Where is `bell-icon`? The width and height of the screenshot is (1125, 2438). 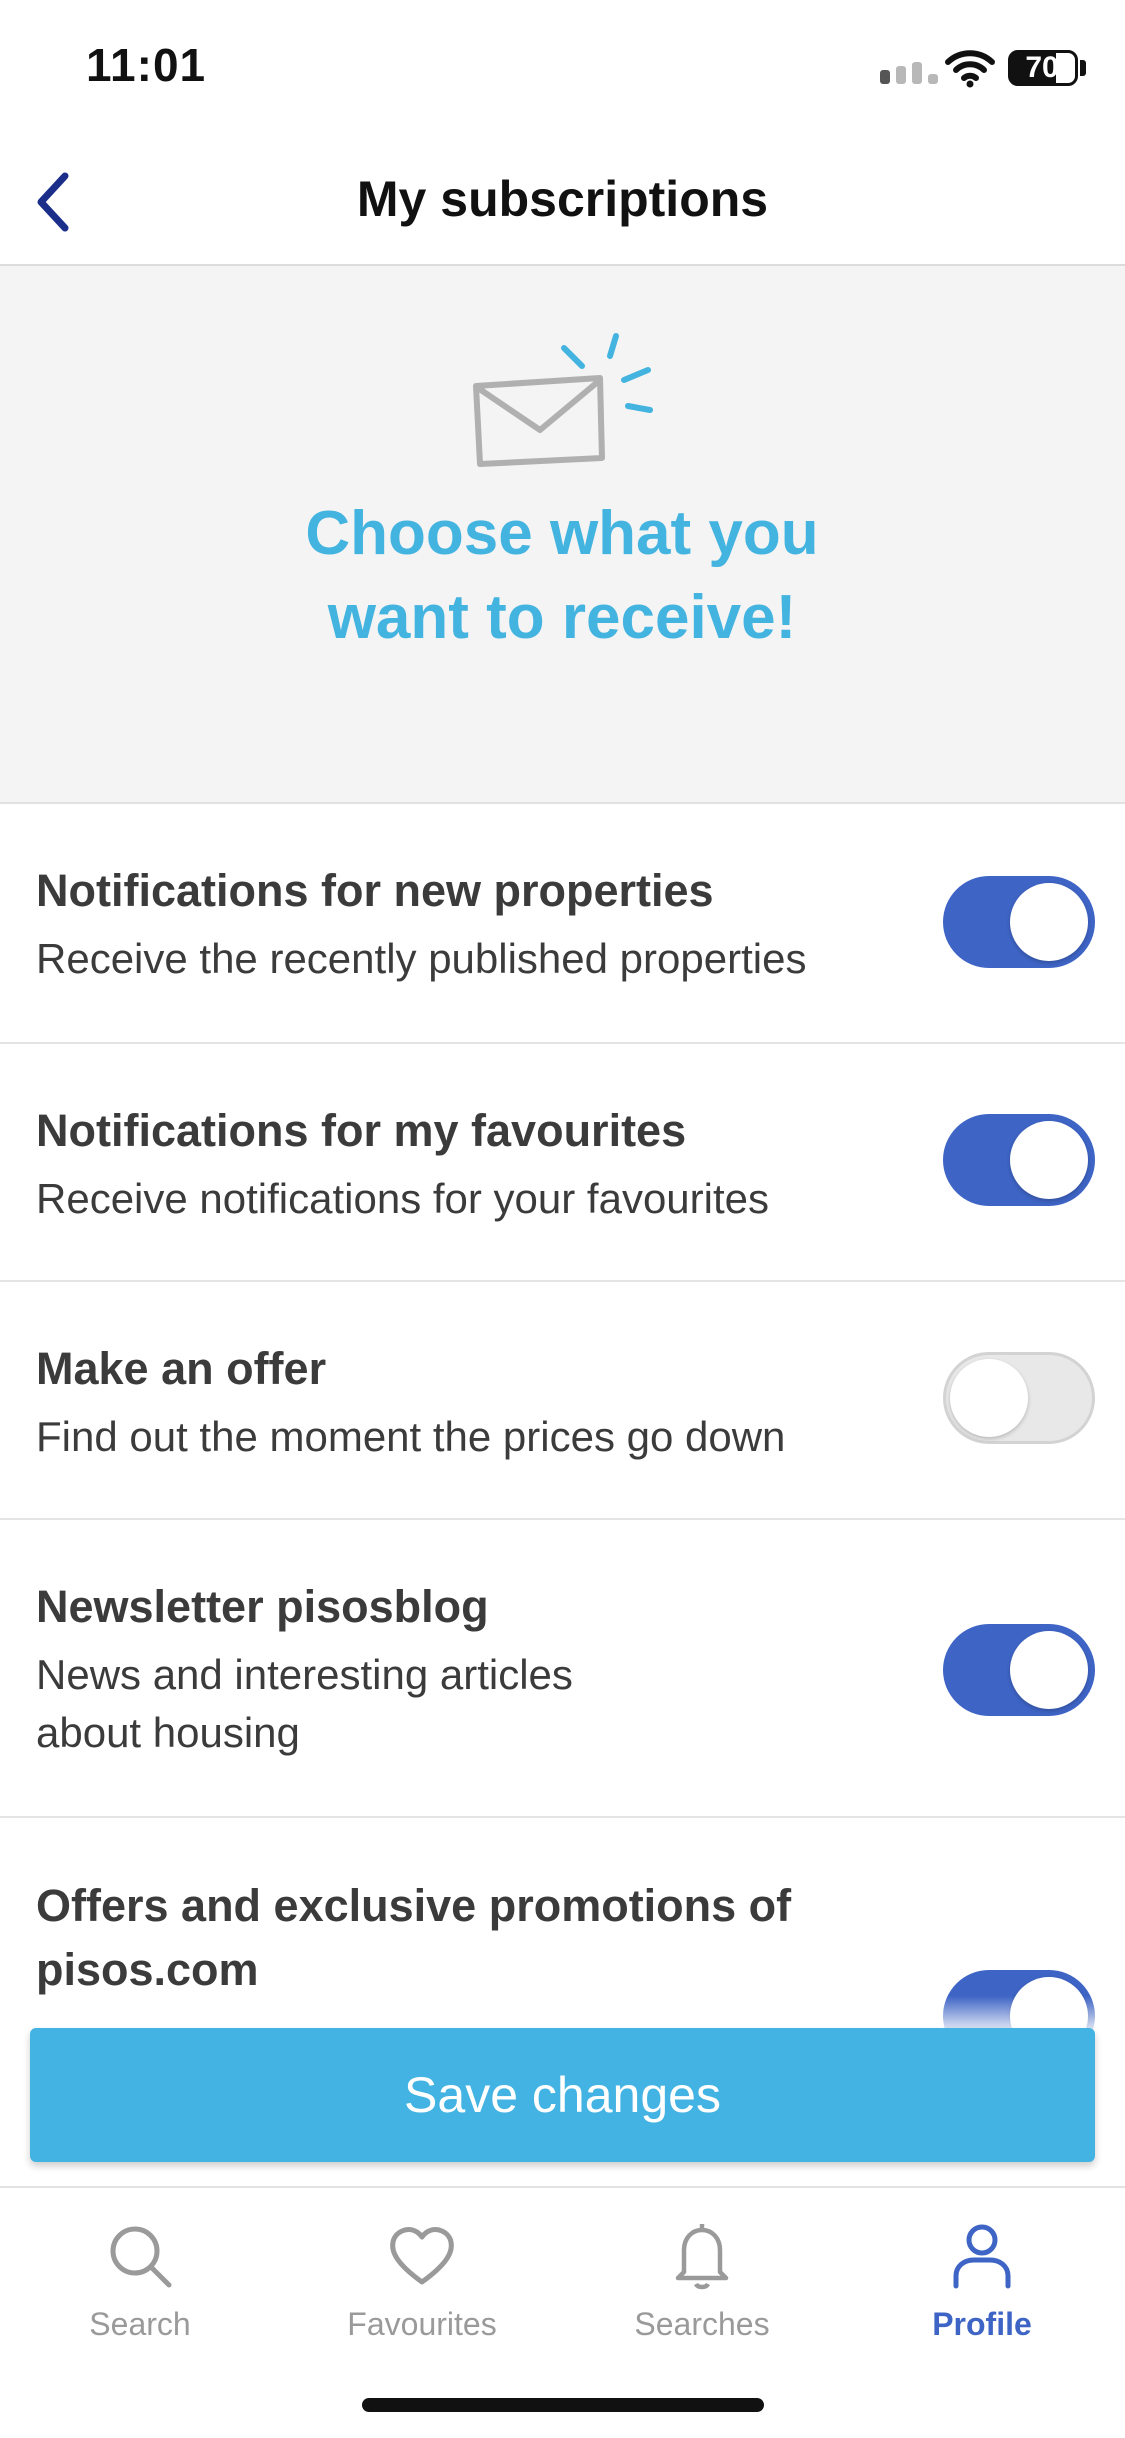 bell-icon is located at coordinates (702, 2256).